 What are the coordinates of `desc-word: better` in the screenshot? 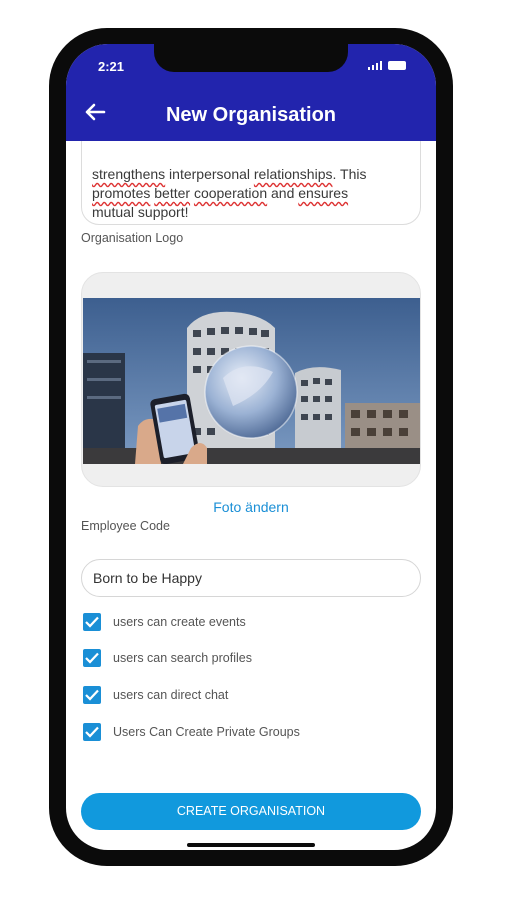 It's located at (172, 193).